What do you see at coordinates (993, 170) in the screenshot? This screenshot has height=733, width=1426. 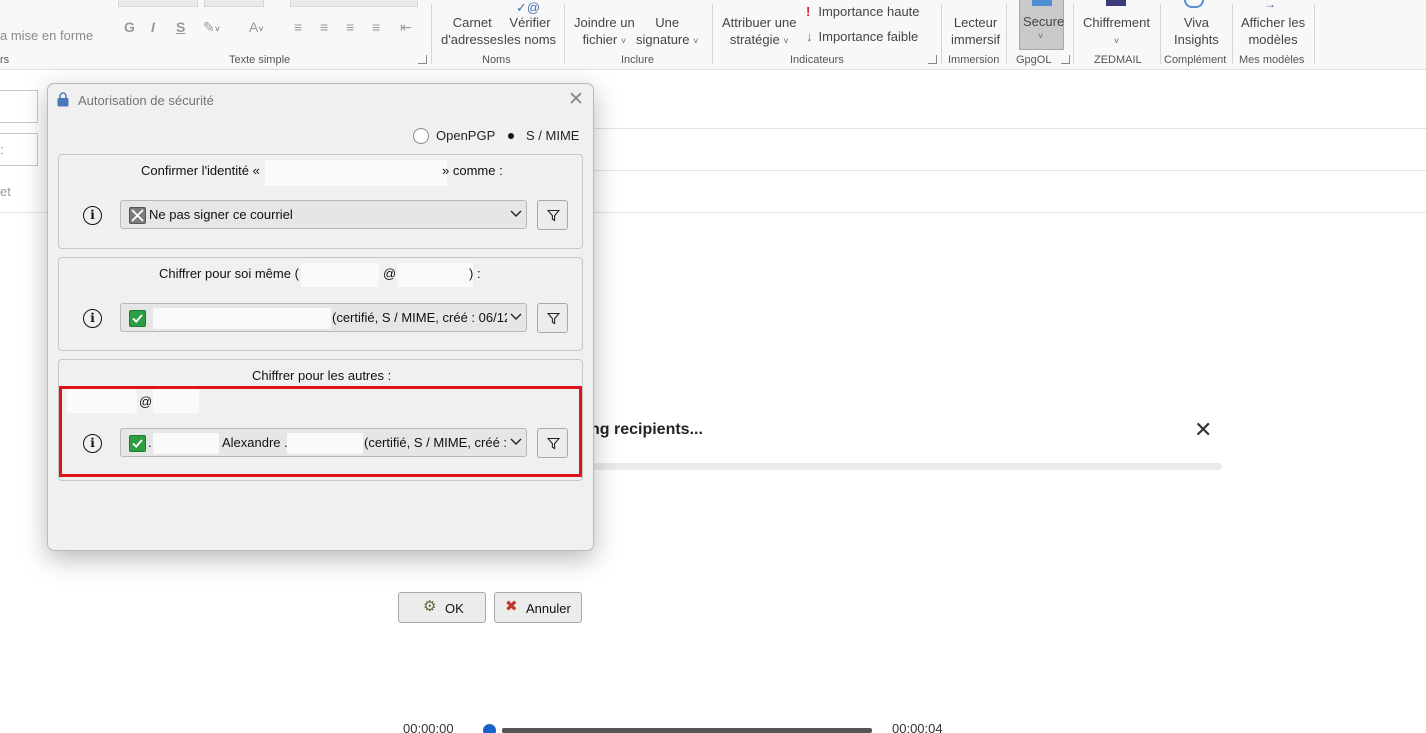 I see `cc-field-line` at bounding box center [993, 170].